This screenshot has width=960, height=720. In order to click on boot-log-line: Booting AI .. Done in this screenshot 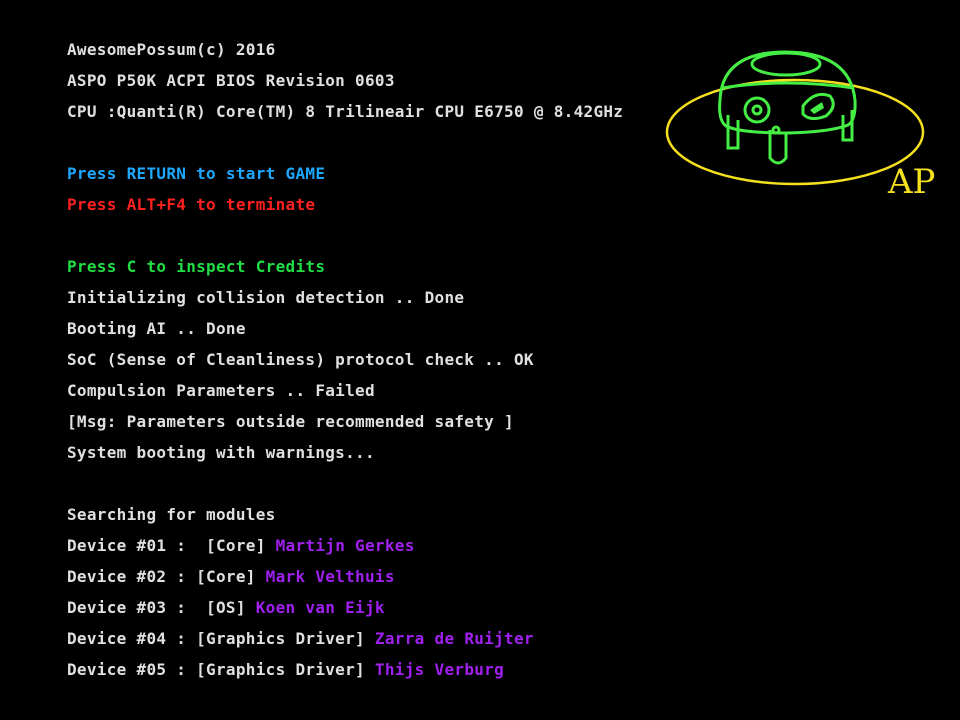, I will do `click(156, 328)`.